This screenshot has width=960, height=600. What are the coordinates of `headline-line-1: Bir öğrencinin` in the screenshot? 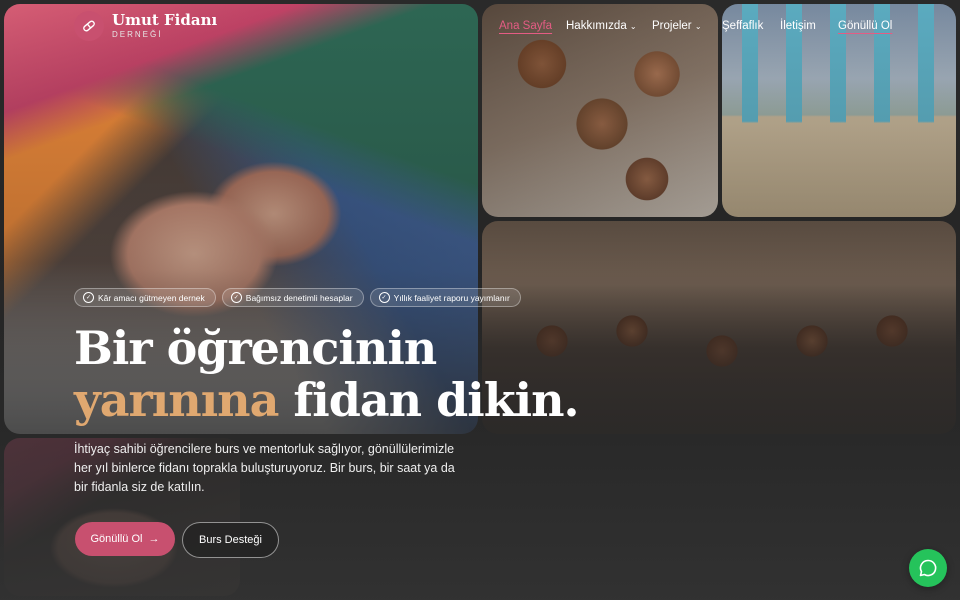 It's located at (255, 348).